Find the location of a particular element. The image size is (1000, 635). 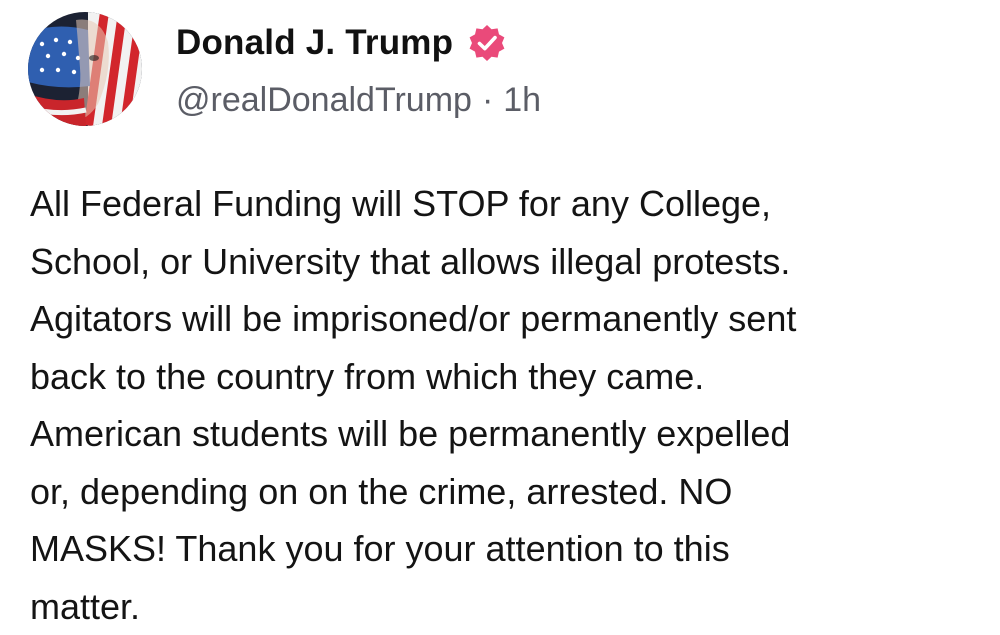

author-meta-row: @realDonaldTrump · 1h is located at coordinates (358, 100).